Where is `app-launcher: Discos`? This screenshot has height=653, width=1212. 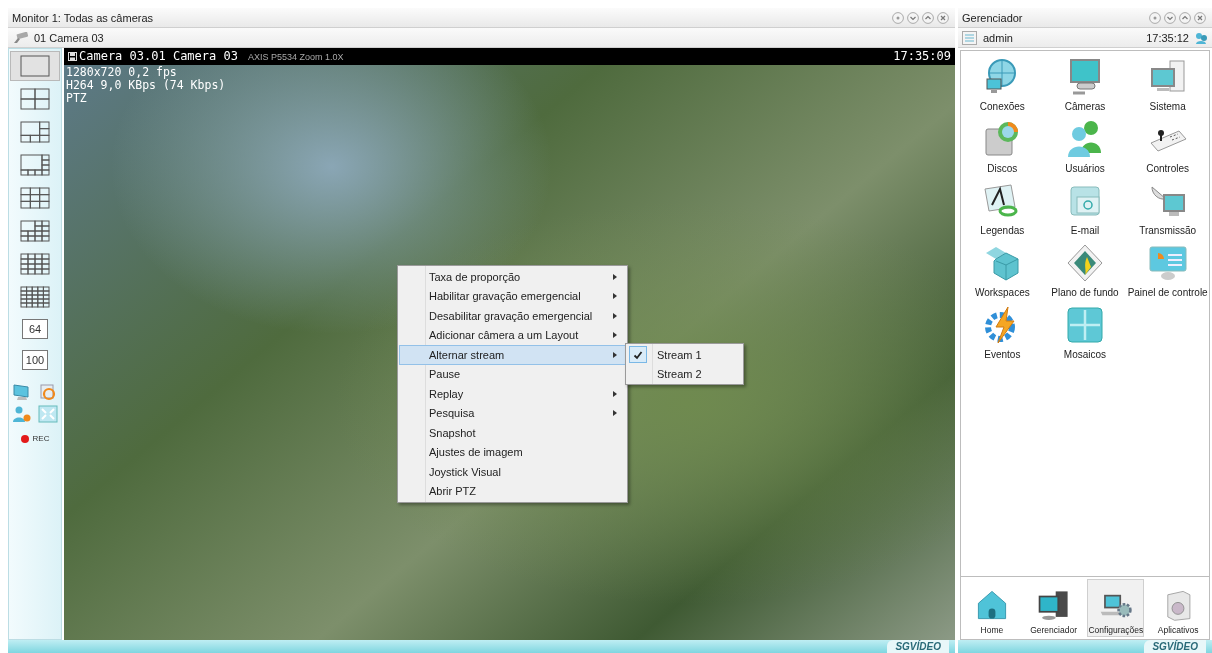 app-launcher: Discos is located at coordinates (1002, 150).